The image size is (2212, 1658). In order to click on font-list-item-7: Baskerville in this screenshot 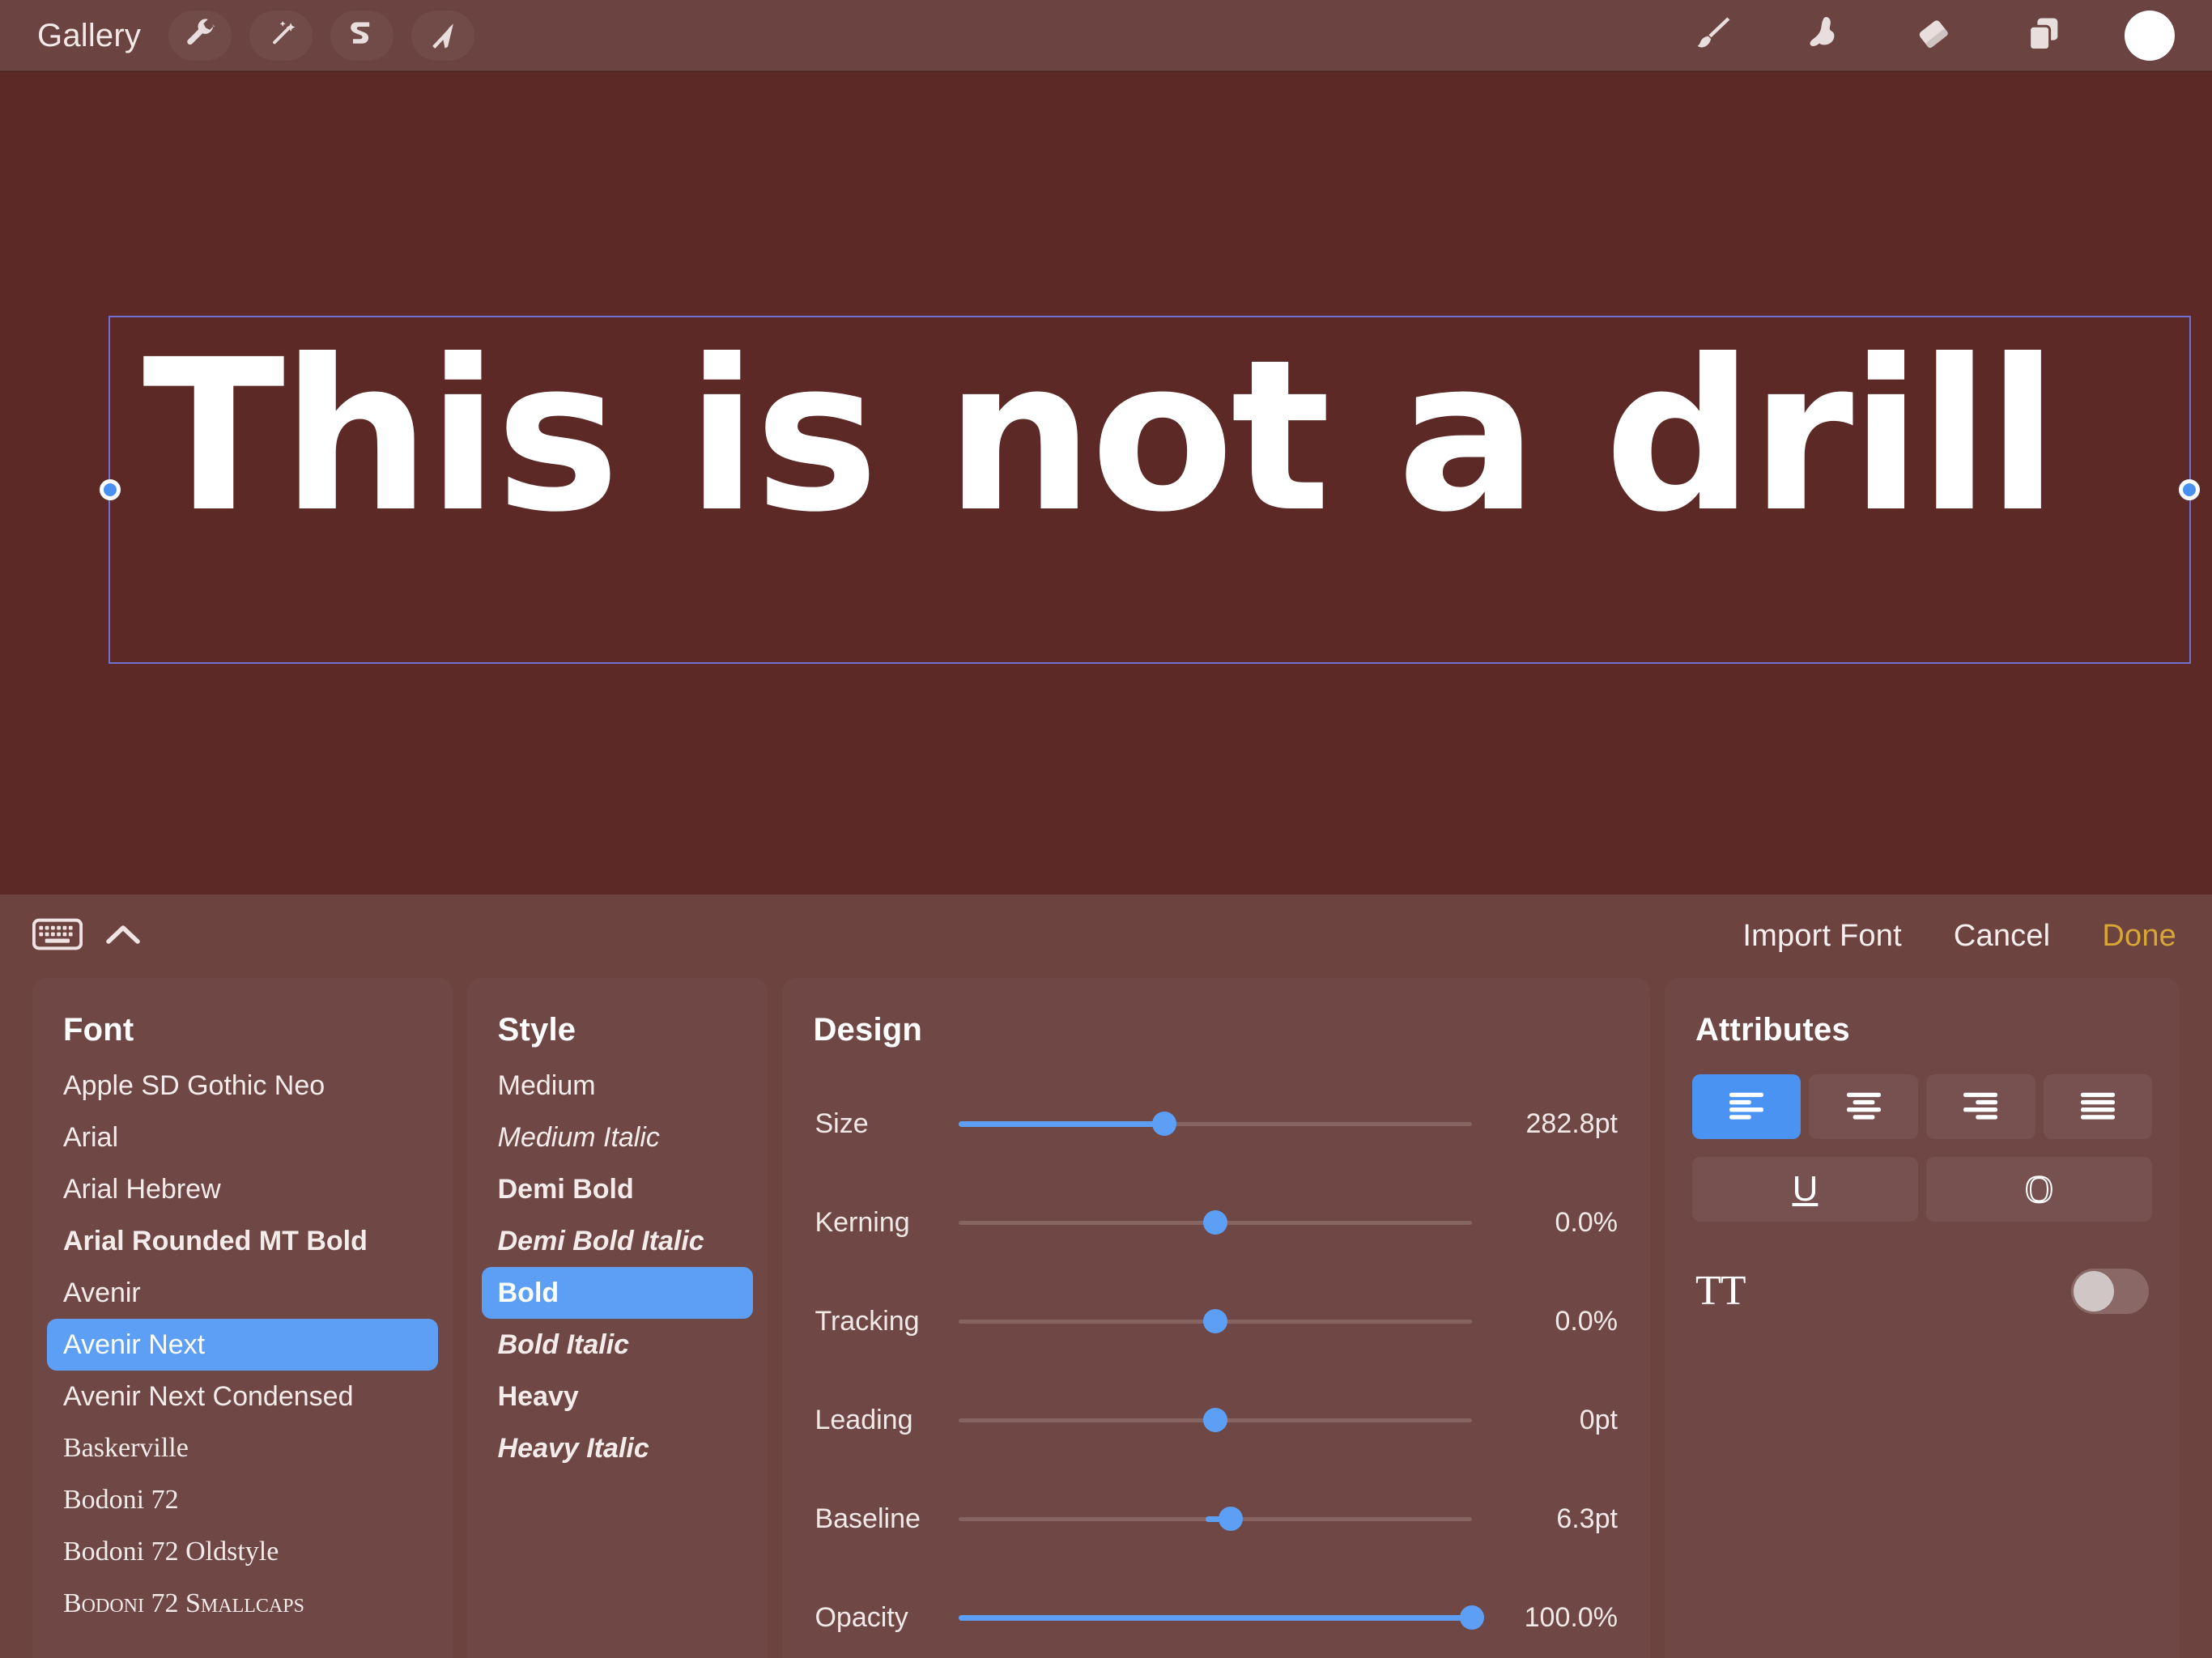, I will do `click(242, 1448)`.